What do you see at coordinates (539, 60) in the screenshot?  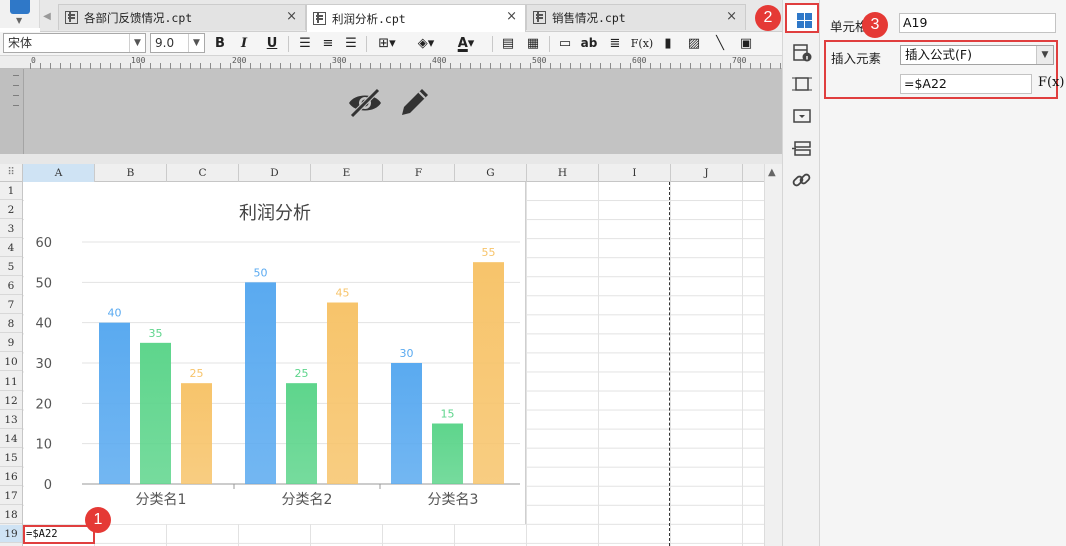 I see `ruler-label: 500` at bounding box center [539, 60].